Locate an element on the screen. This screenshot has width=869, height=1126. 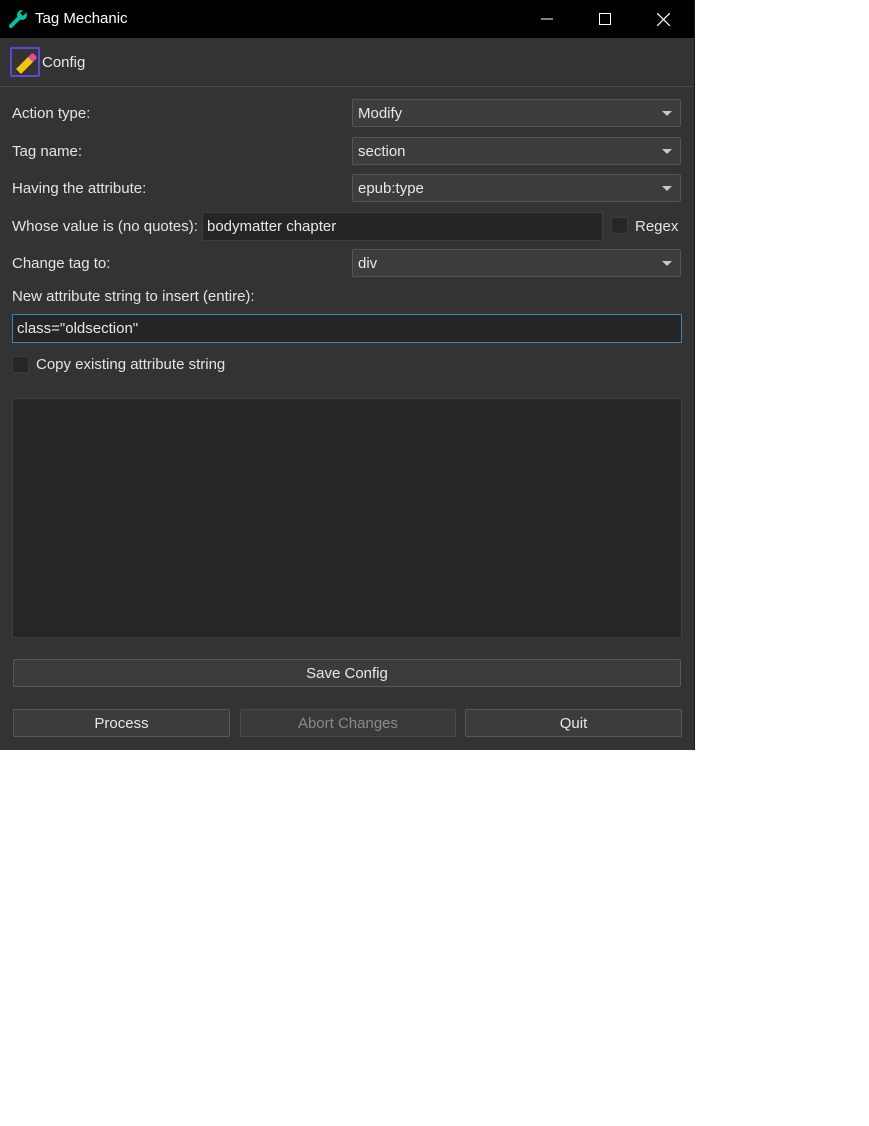
tag-name-value: section is located at coordinates (382, 151).